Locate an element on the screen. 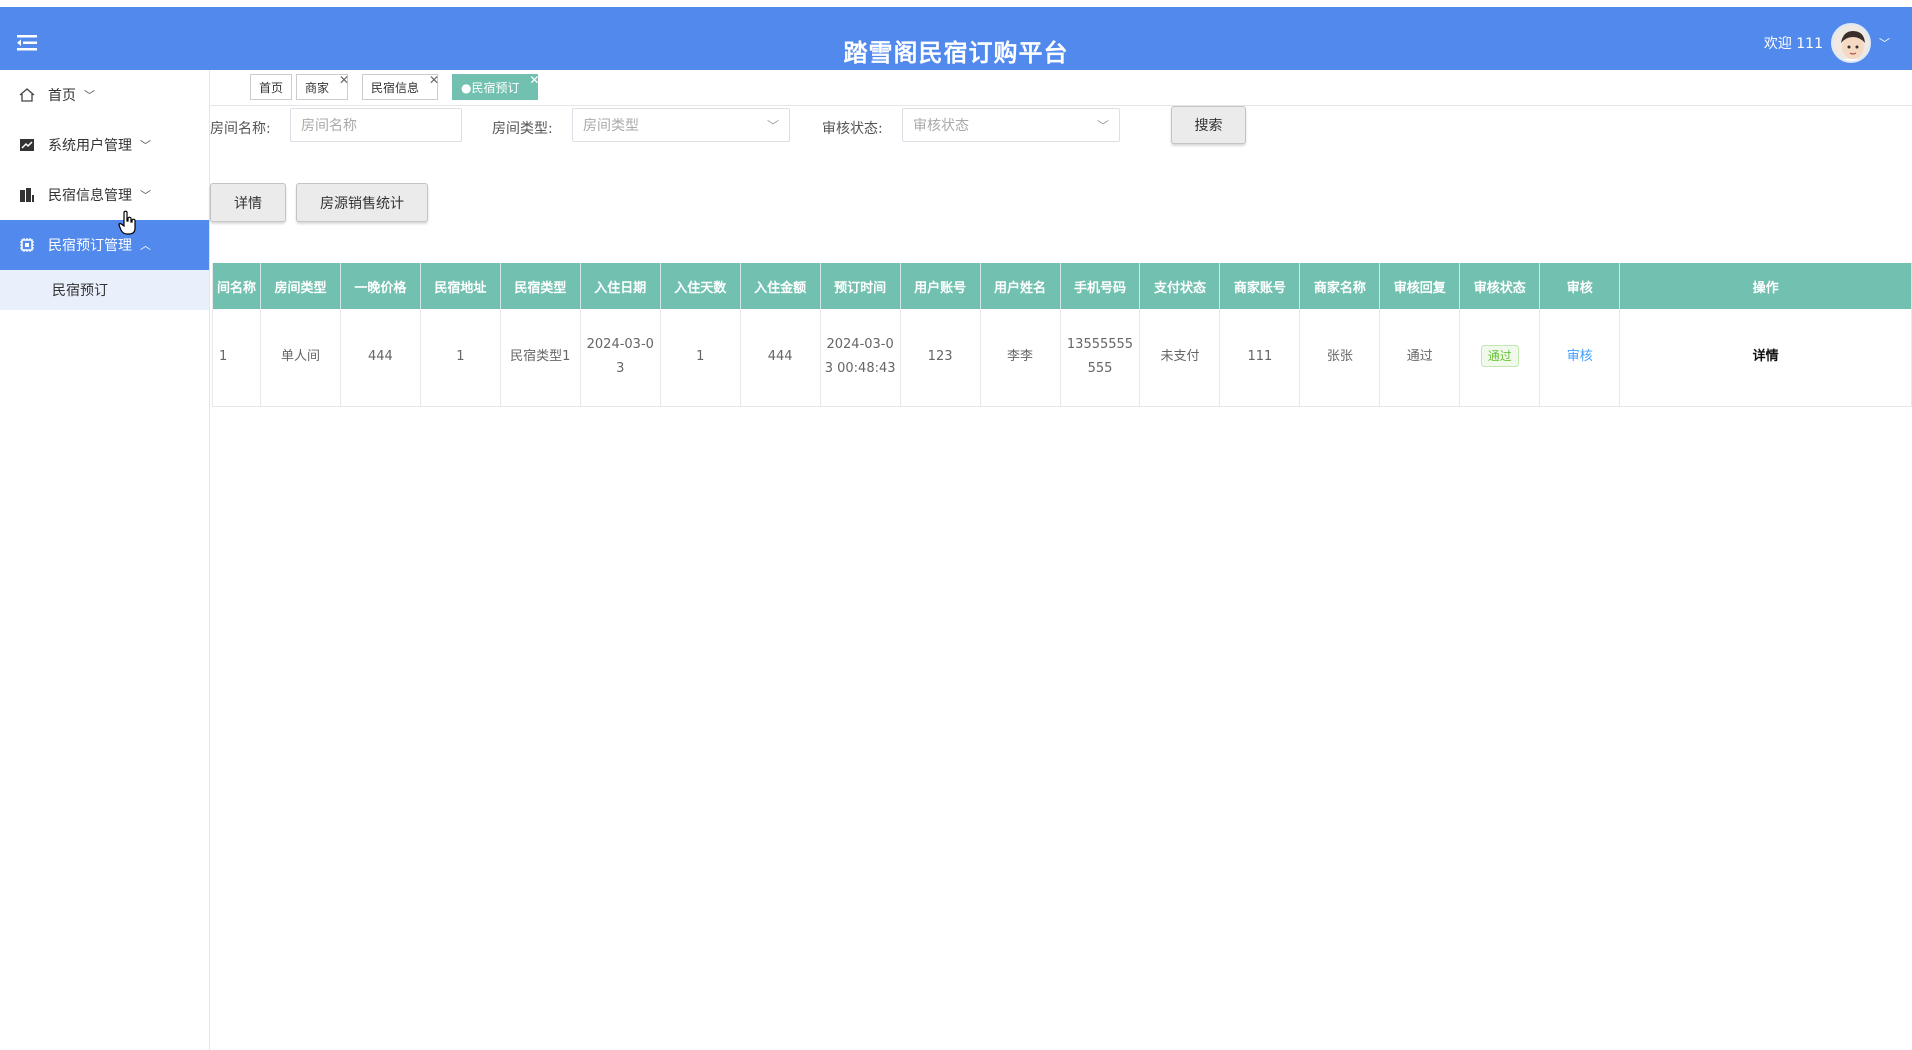 Image resolution: width=1912 pixels, height=1050 pixels. table-cell: 111 is located at coordinates (1260, 358).